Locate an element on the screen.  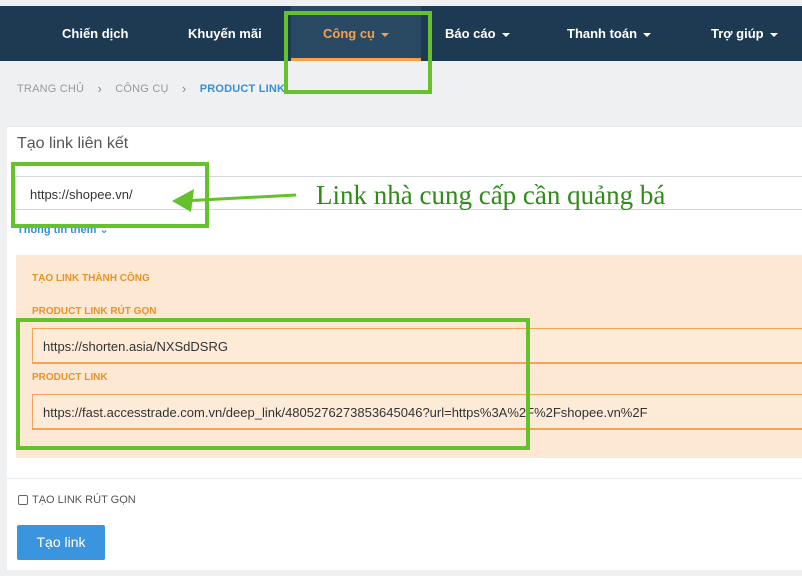
annotation-text: Link nhà cung cấp cần quảng bá is located at coordinates (491, 195).